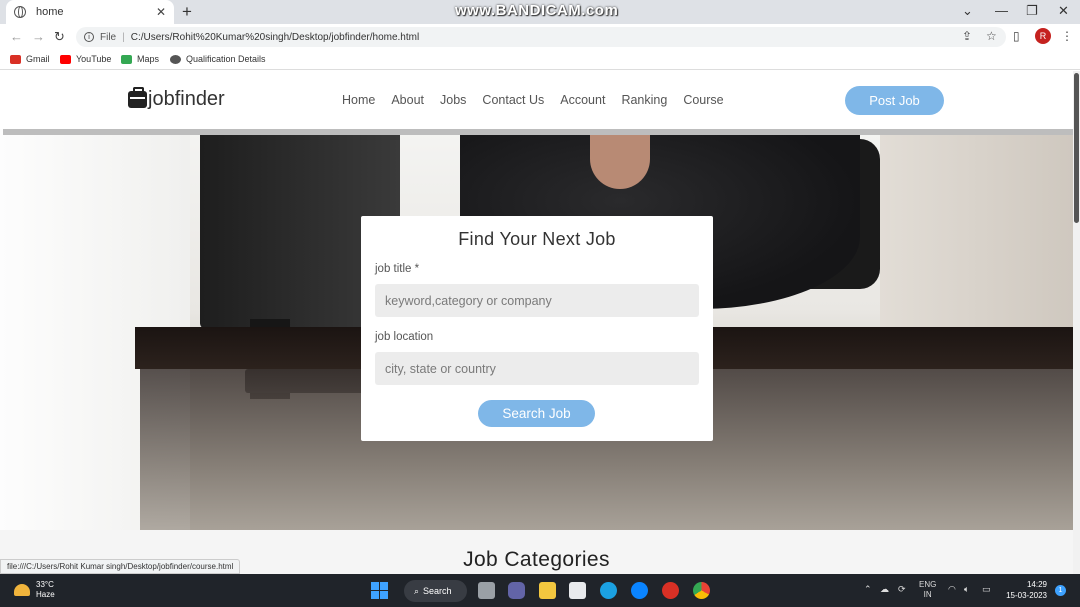 The image size is (1080, 607). I want to click on nav-course: Course, so click(703, 100).